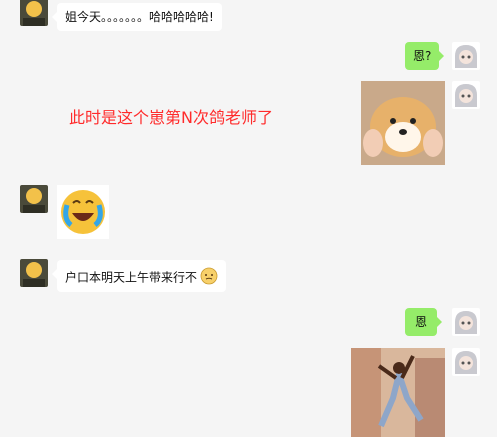  I want to click on crying-laughing-emoji-icon, so click(83, 212).